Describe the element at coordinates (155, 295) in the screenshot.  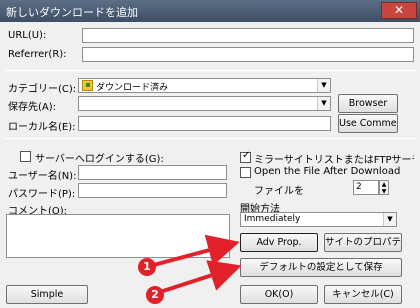
I see `annotation-badge-2: 2` at that location.